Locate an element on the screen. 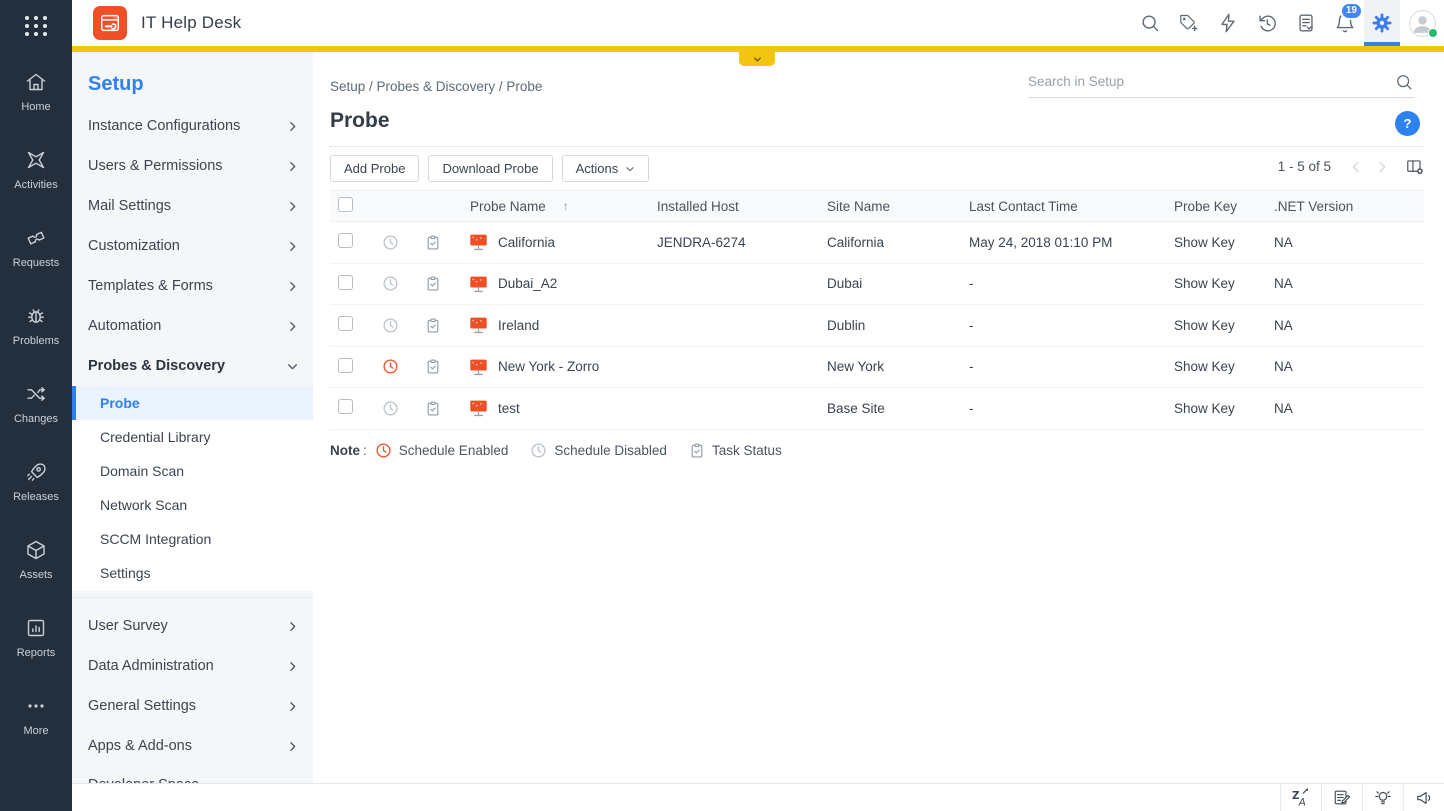  site-name: New York is located at coordinates (856, 367).